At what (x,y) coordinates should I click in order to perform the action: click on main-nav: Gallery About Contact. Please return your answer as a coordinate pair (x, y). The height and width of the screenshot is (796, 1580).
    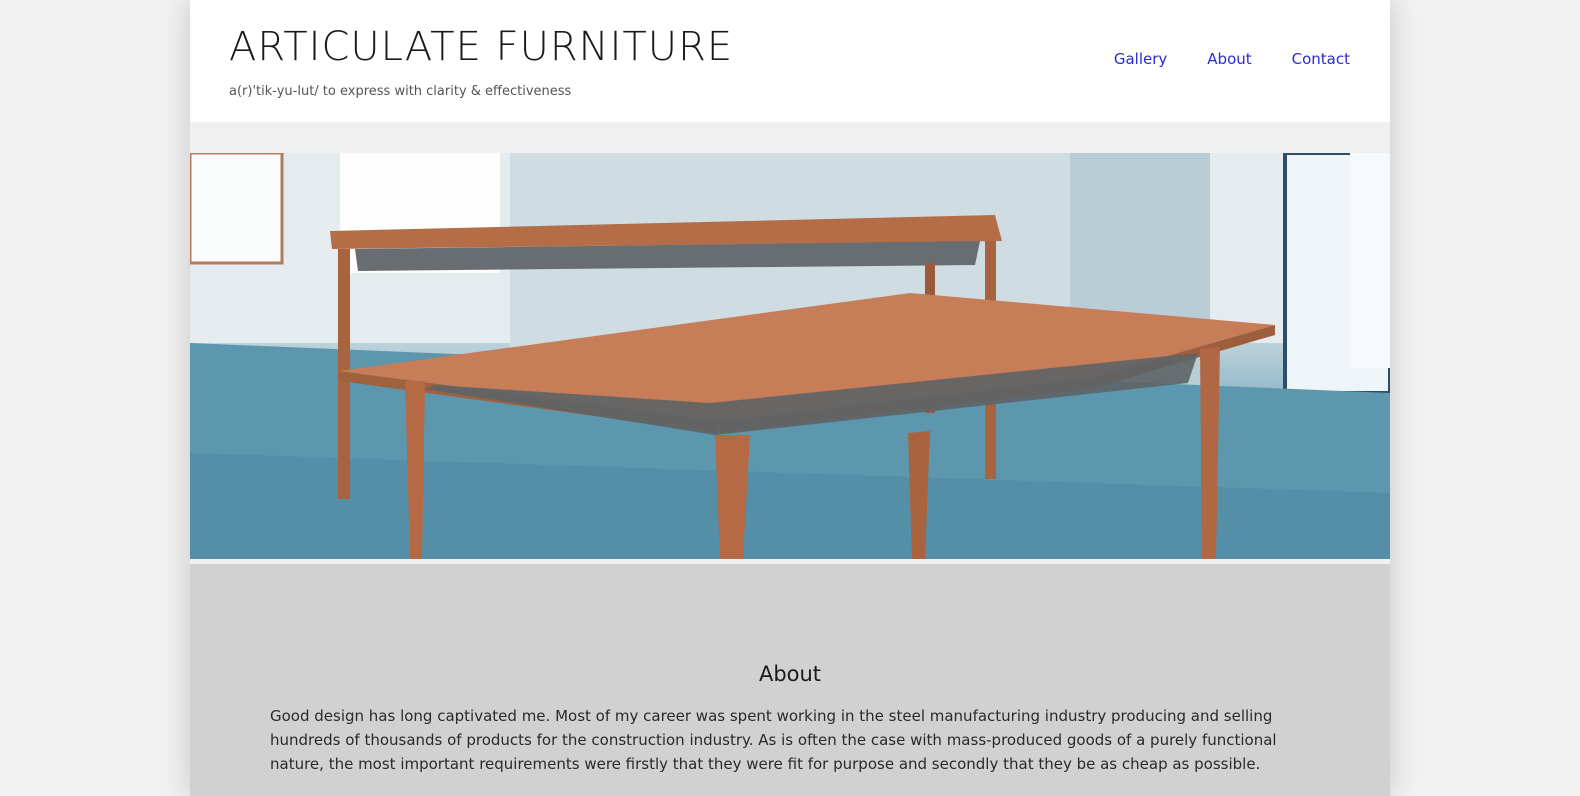
    Looking at the image, I should click on (1232, 59).